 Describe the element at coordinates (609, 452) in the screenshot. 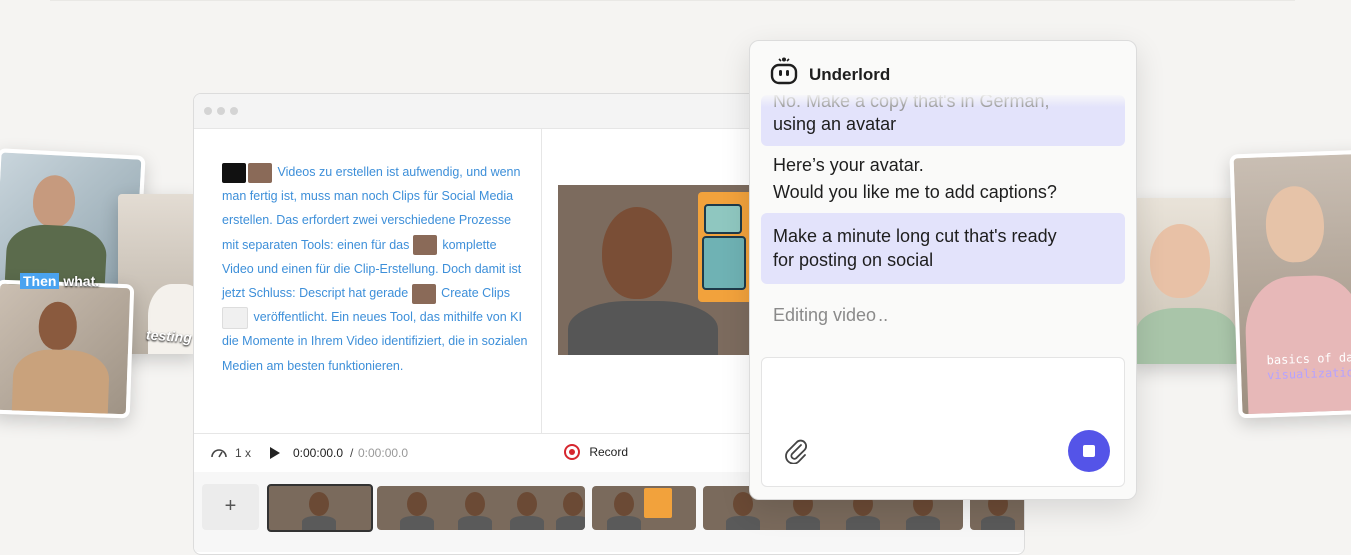

I see `record-label: Record` at that location.